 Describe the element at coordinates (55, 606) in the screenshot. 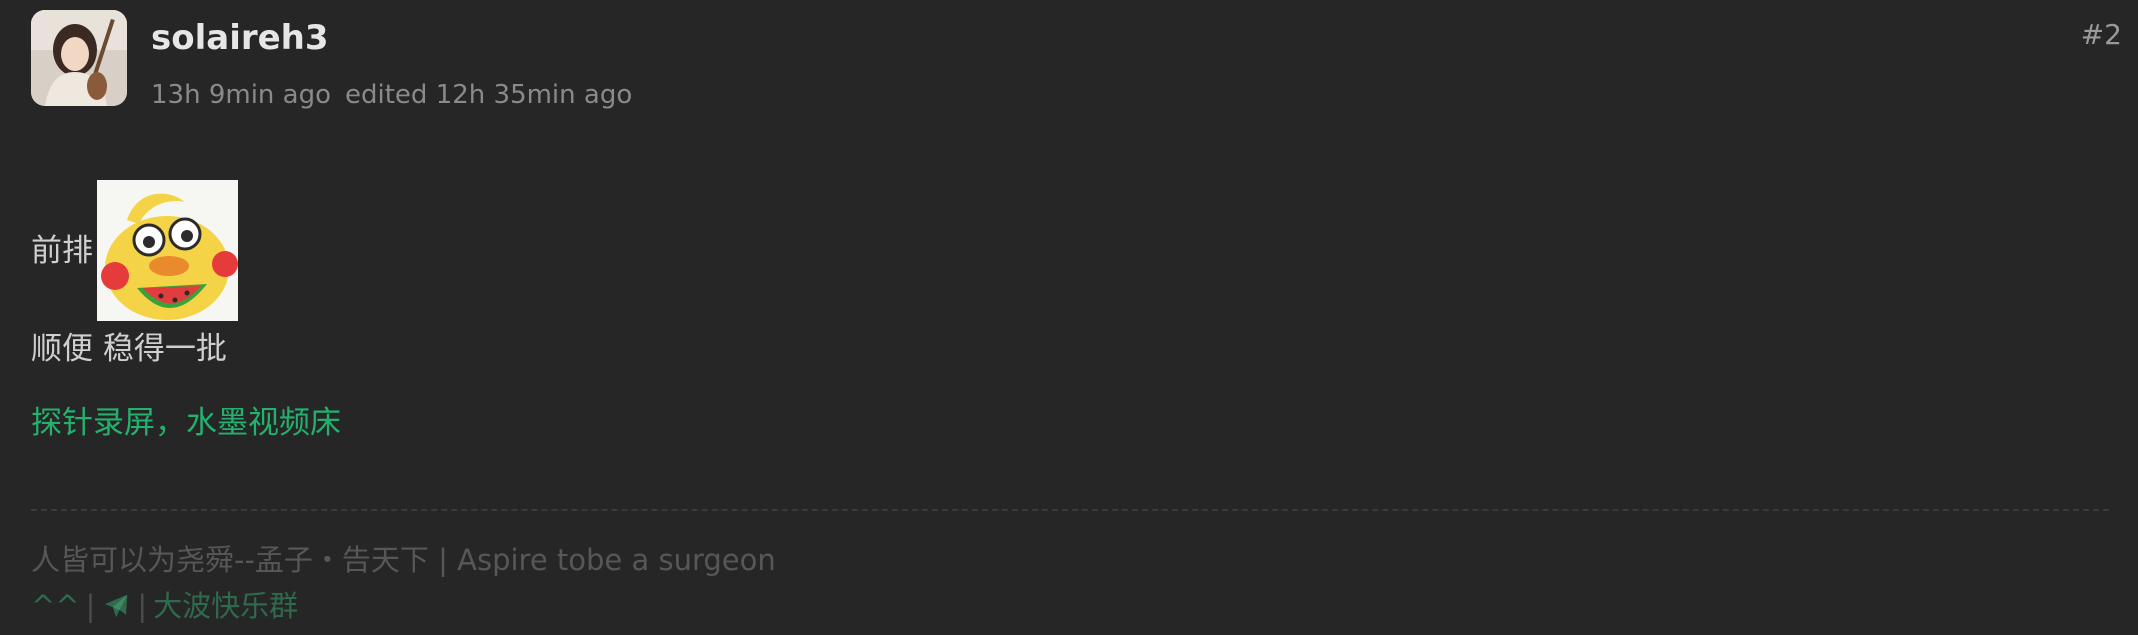

I see `signature-caret-link: ^^` at that location.